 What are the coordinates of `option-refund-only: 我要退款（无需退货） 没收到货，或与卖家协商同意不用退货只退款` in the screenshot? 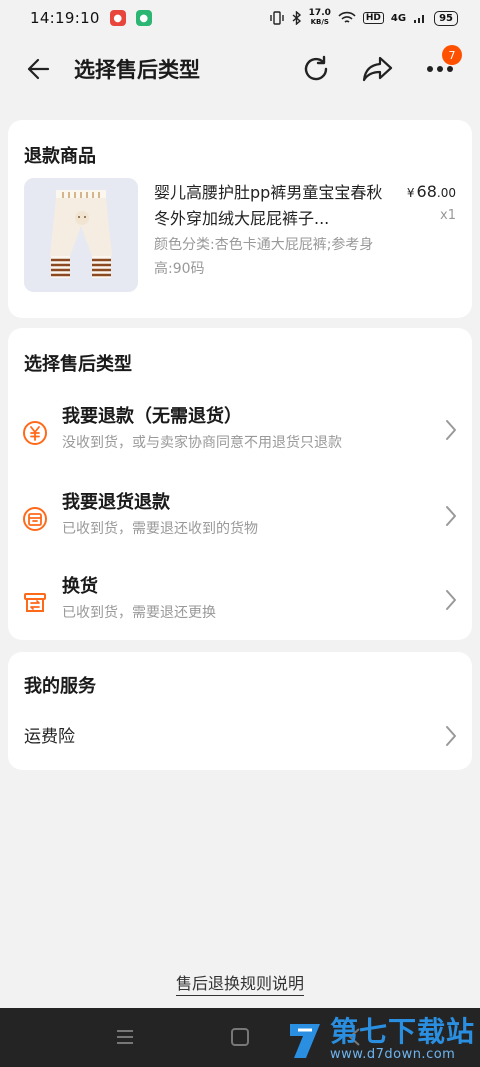 It's located at (240, 438).